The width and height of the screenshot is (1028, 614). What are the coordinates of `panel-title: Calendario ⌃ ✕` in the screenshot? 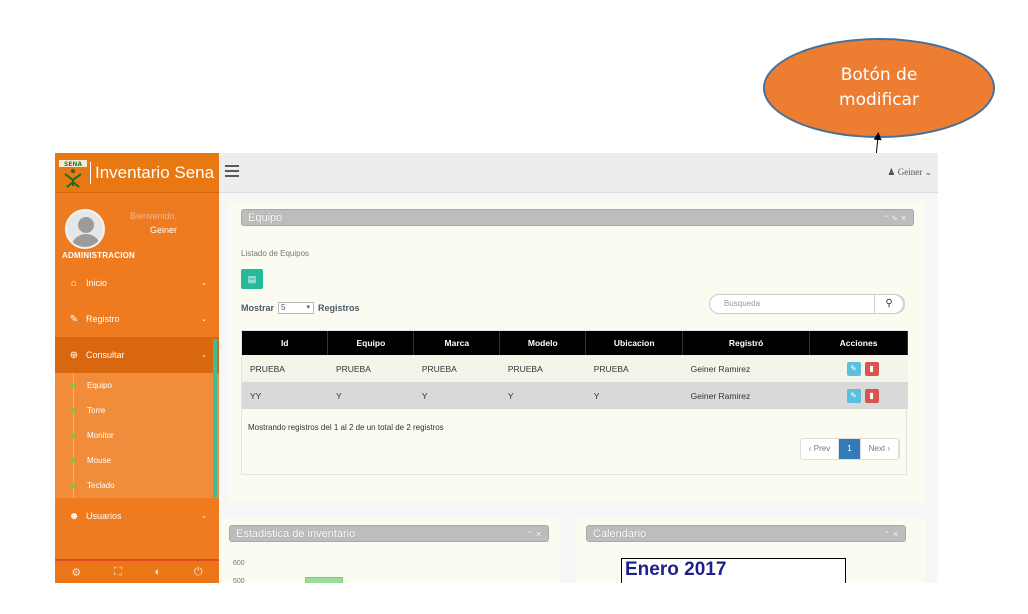 It's located at (746, 533).